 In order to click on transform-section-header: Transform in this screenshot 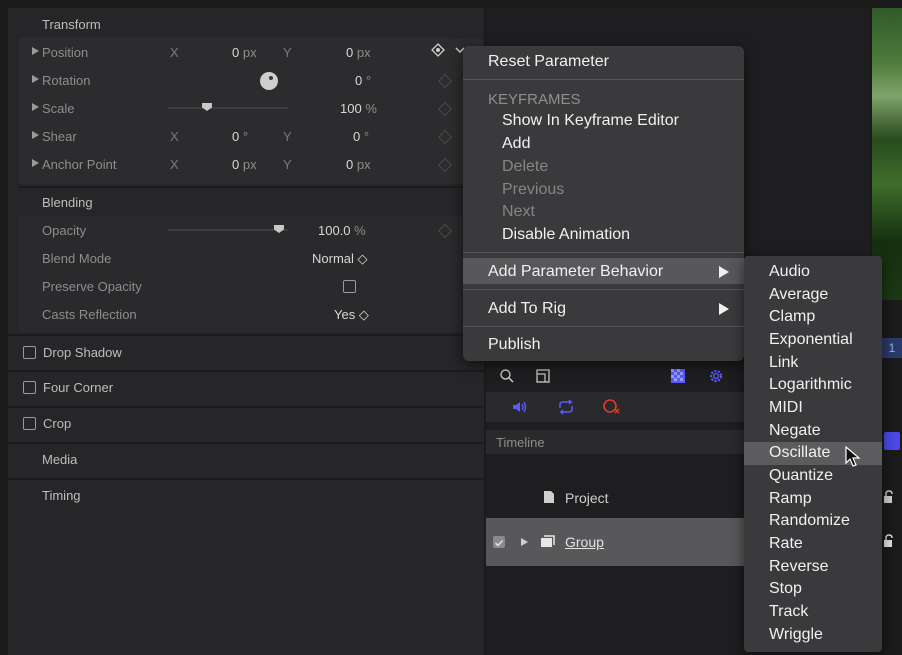, I will do `click(246, 24)`.